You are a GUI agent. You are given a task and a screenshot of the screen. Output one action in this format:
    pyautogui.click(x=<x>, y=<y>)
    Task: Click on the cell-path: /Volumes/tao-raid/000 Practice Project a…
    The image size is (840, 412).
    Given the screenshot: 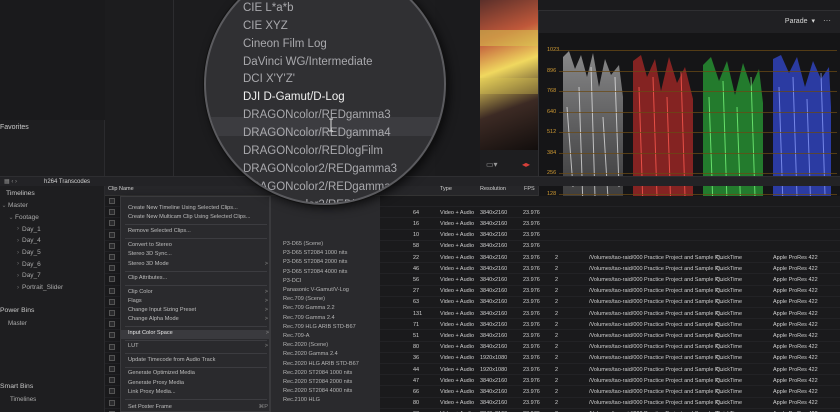 What is the action you would take?
    pyautogui.click(x=656, y=369)
    